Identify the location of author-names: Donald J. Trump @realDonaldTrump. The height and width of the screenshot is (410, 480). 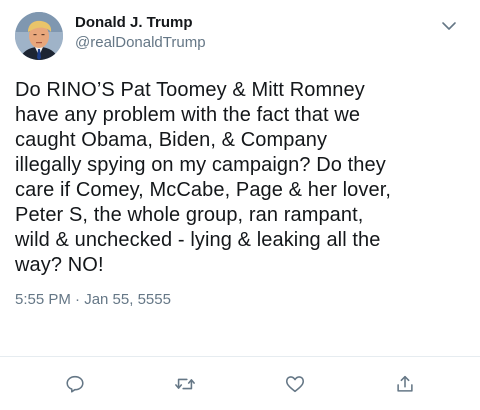
(140, 33).